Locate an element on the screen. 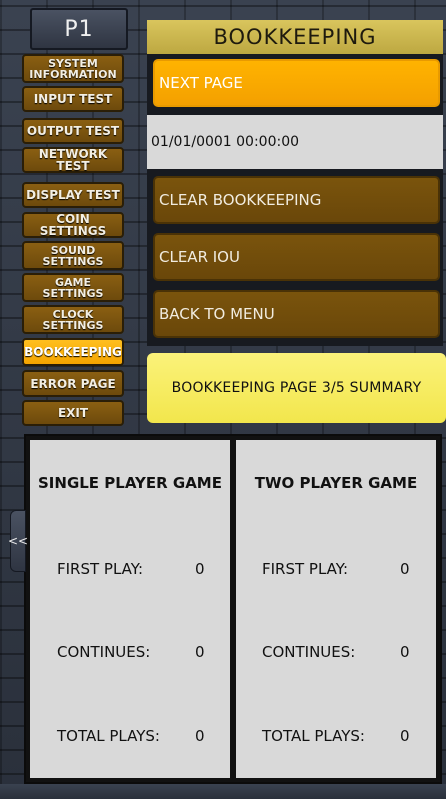  player-indicator: P1 is located at coordinates (79, 29).